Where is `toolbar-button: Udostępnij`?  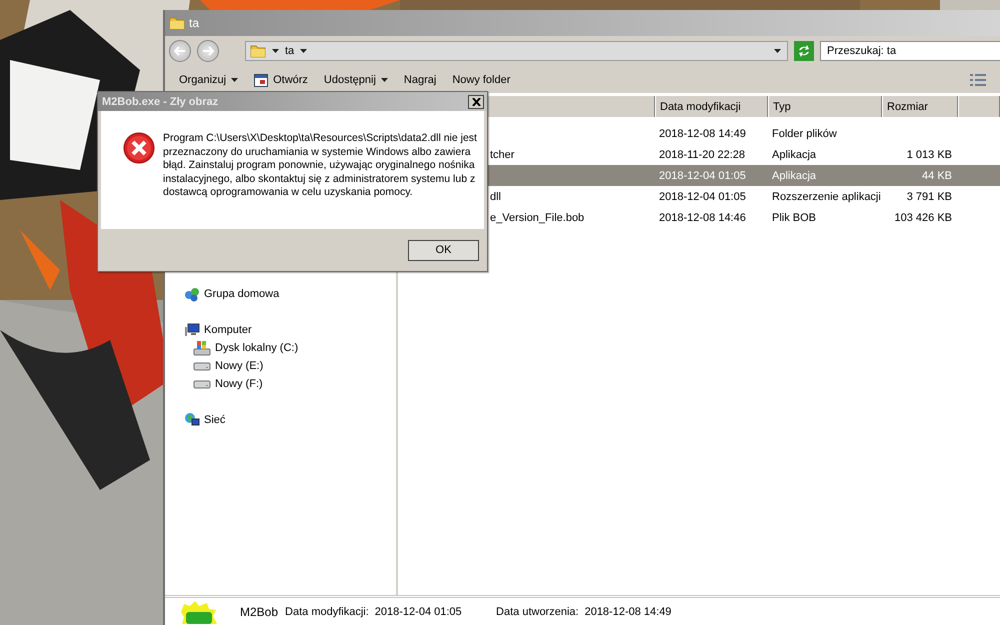
toolbar-button: Udostępnij is located at coordinates (356, 80).